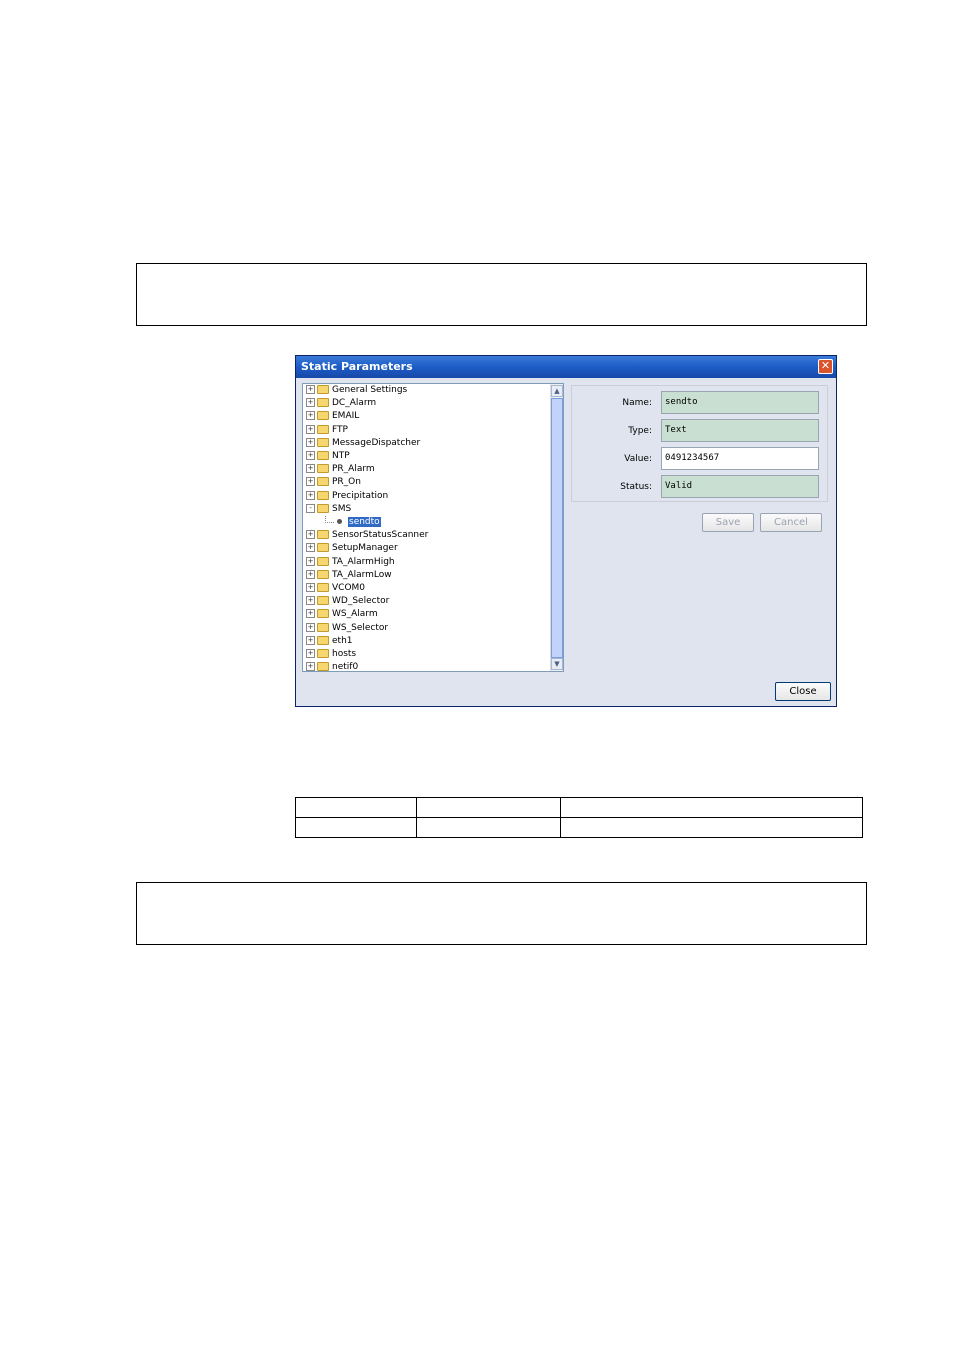  I want to click on tree-item: + WS_Alarm, so click(342, 614).